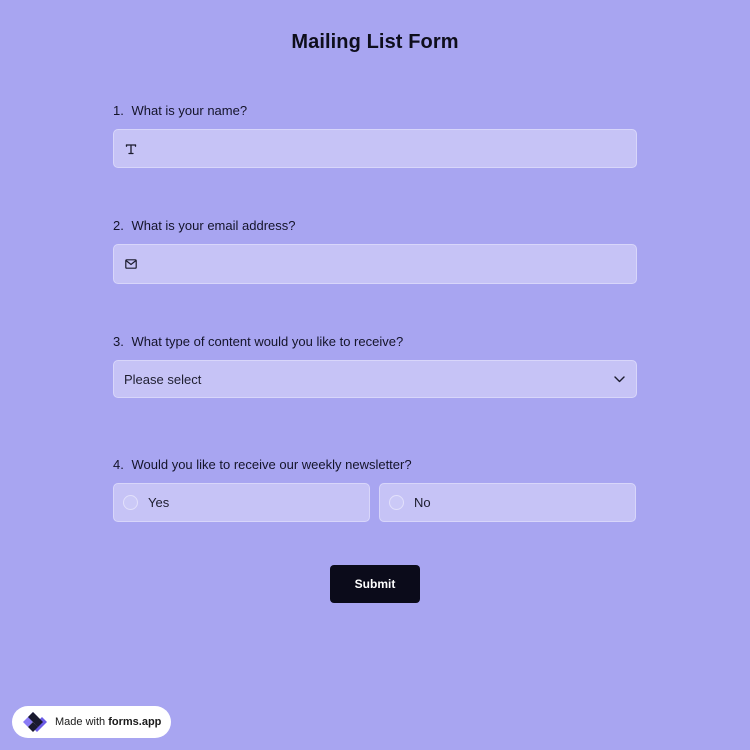  Describe the element at coordinates (386, 148) in the screenshot. I see `name-input` at that location.